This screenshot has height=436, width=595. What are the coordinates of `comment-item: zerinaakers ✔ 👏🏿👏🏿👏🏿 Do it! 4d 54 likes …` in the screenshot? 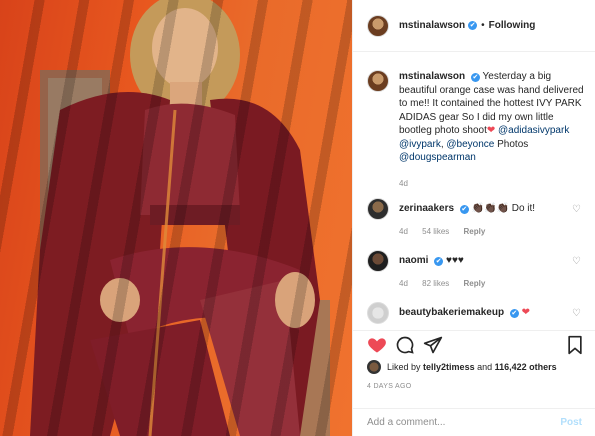 It's located at (478, 217).